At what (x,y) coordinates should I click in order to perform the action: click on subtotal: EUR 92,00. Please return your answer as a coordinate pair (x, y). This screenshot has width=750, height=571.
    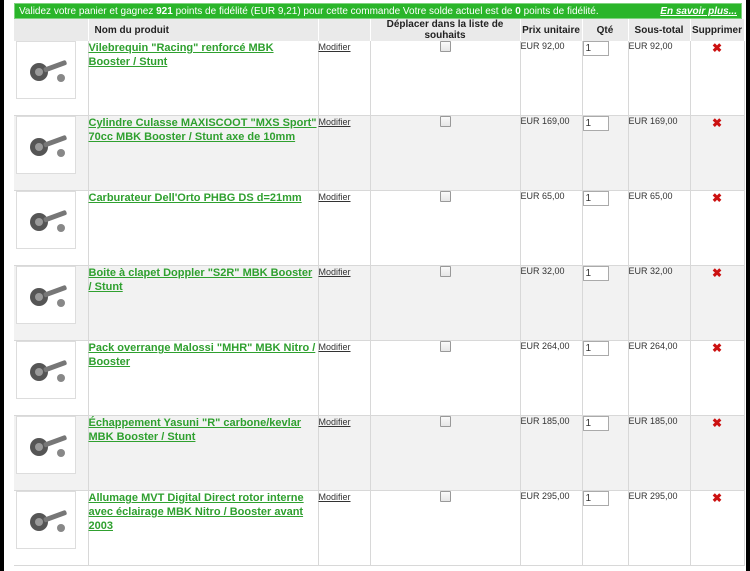
    Looking at the image, I should click on (659, 78).